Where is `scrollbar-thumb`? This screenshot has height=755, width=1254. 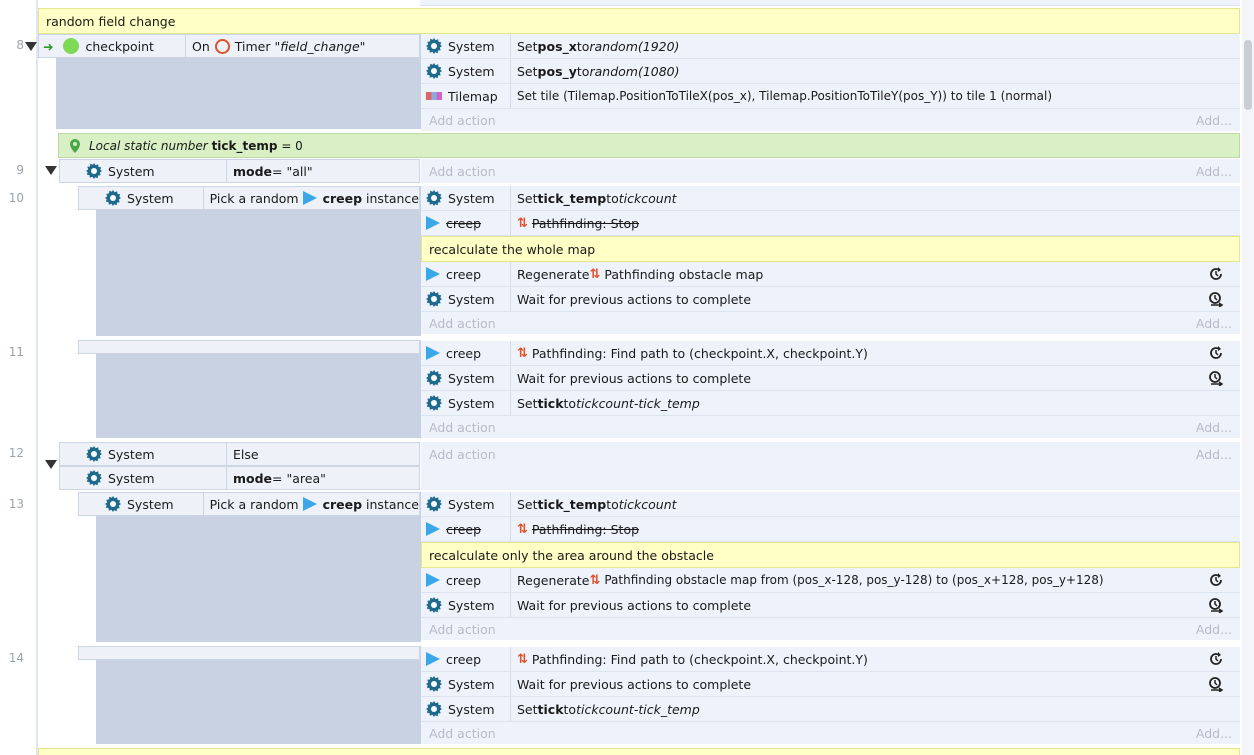
scrollbar-thumb is located at coordinates (1248, 75).